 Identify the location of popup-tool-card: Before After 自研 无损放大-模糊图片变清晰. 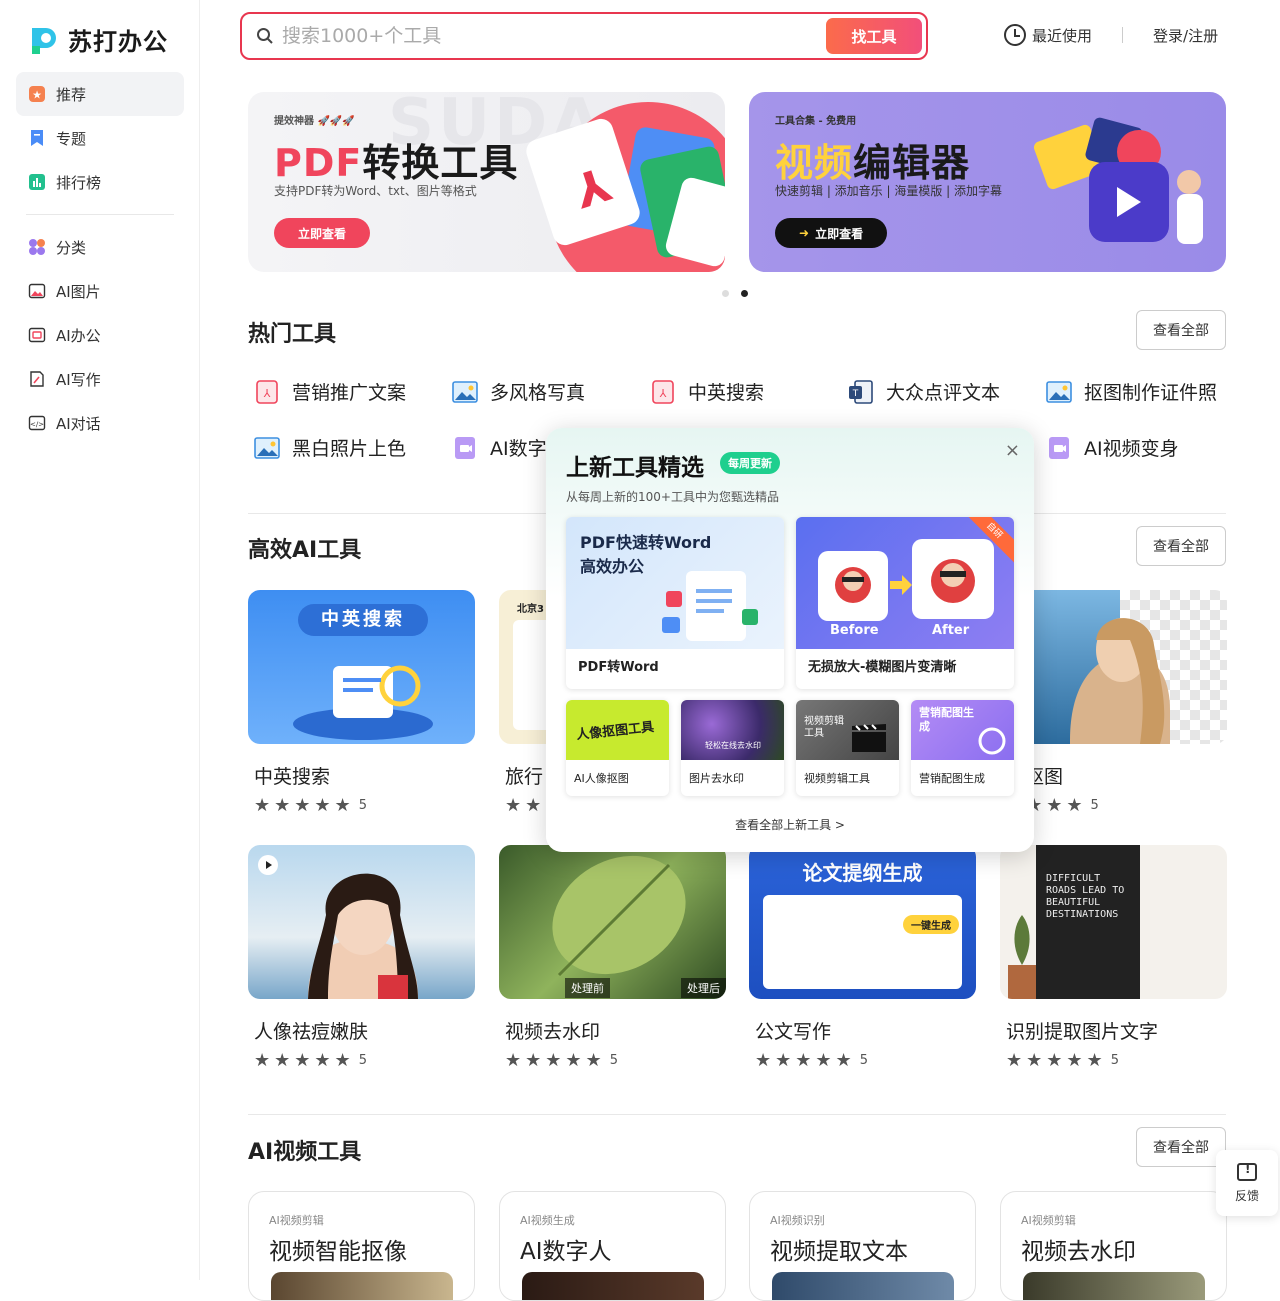
(905, 603).